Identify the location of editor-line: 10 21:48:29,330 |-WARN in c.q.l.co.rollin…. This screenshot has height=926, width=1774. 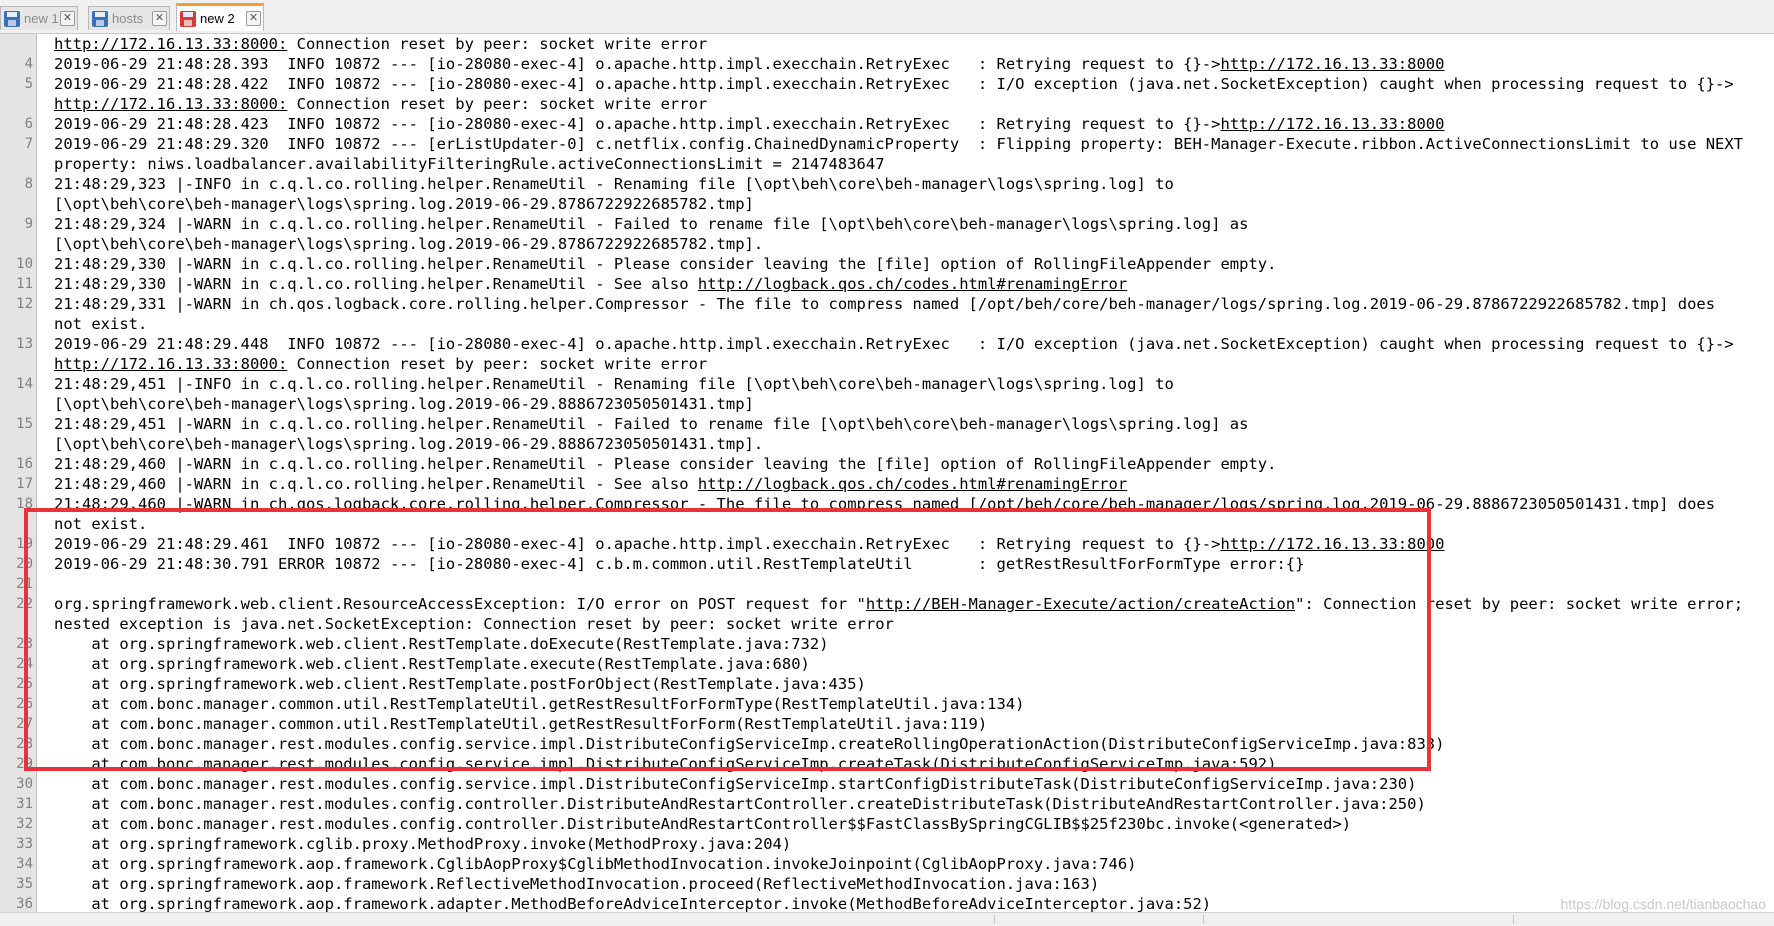
(887, 264).